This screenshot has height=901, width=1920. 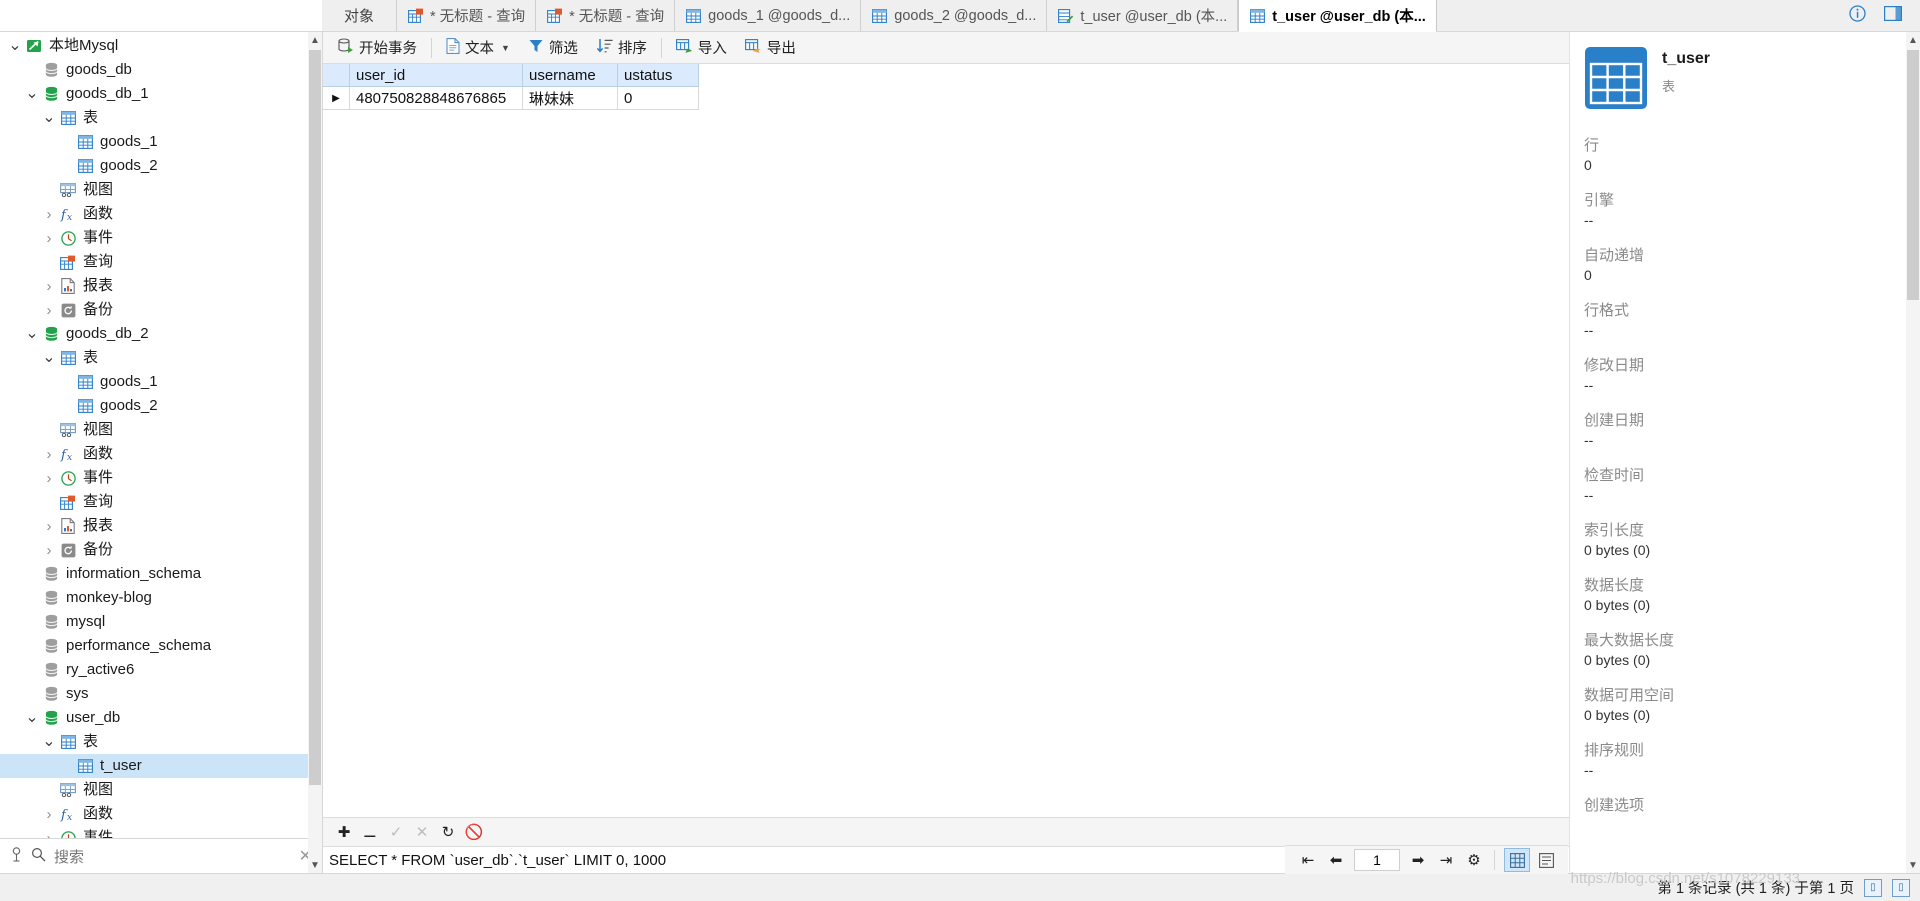 What do you see at coordinates (161, 70) in the screenshot?
I see `tree-node: goods_db` at bounding box center [161, 70].